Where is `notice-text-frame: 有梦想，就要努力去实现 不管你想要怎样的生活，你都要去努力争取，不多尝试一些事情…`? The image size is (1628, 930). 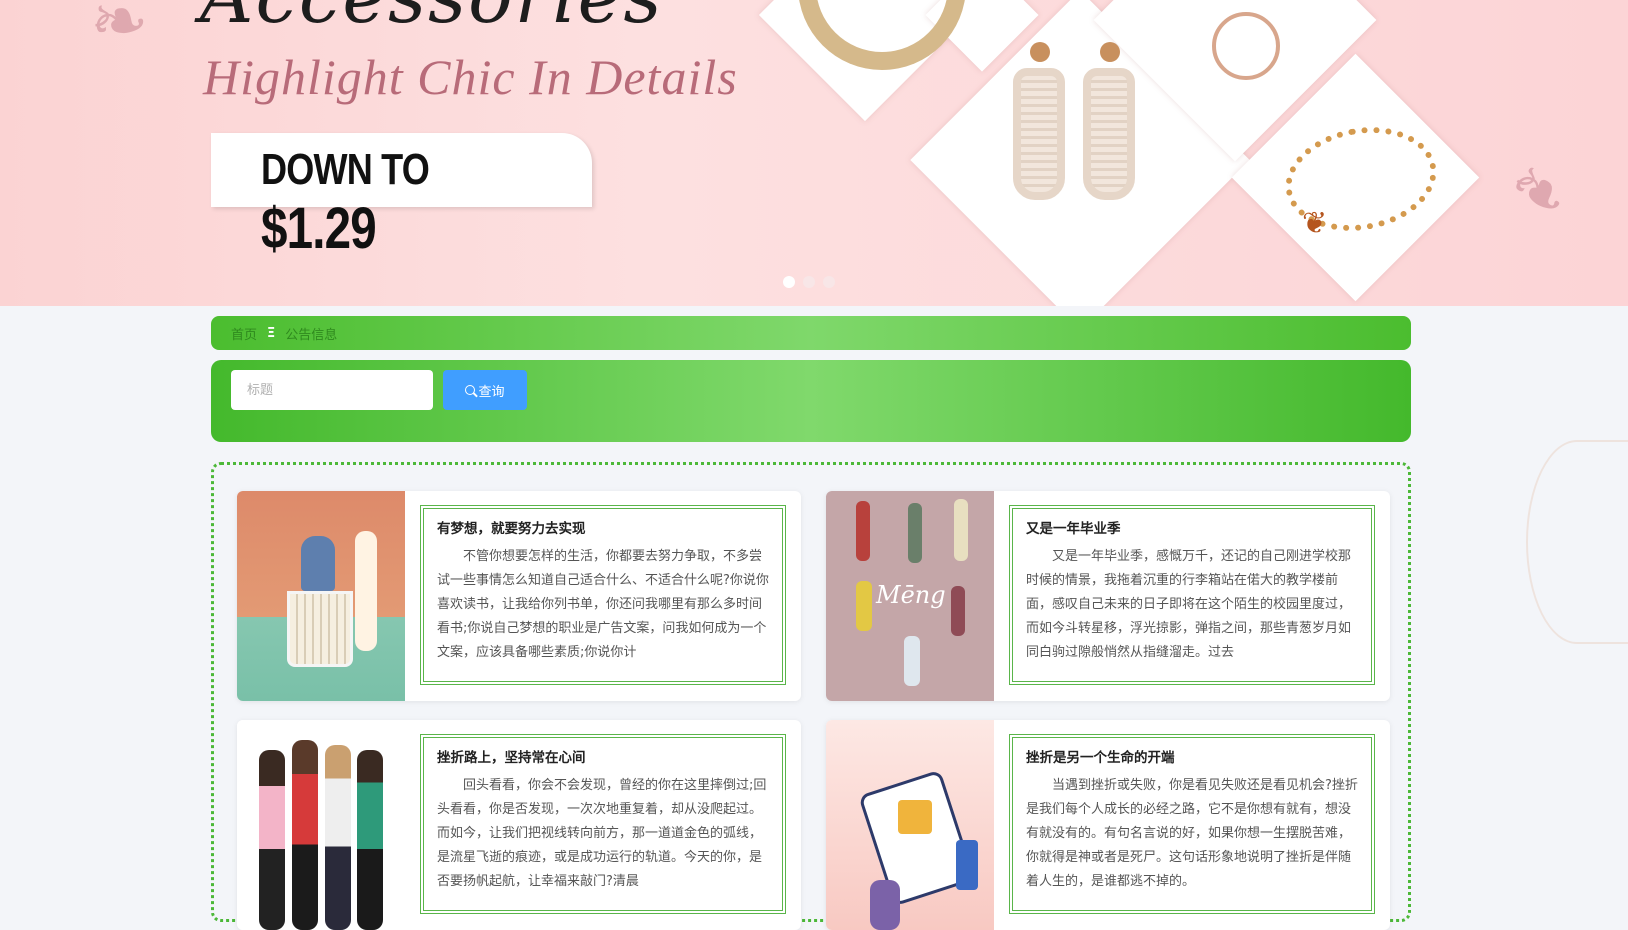 notice-text-frame: 有梦想，就要努力去实现 不管你想要怎样的生活，你都要去努力争取，不多尝试一些事情… is located at coordinates (603, 595).